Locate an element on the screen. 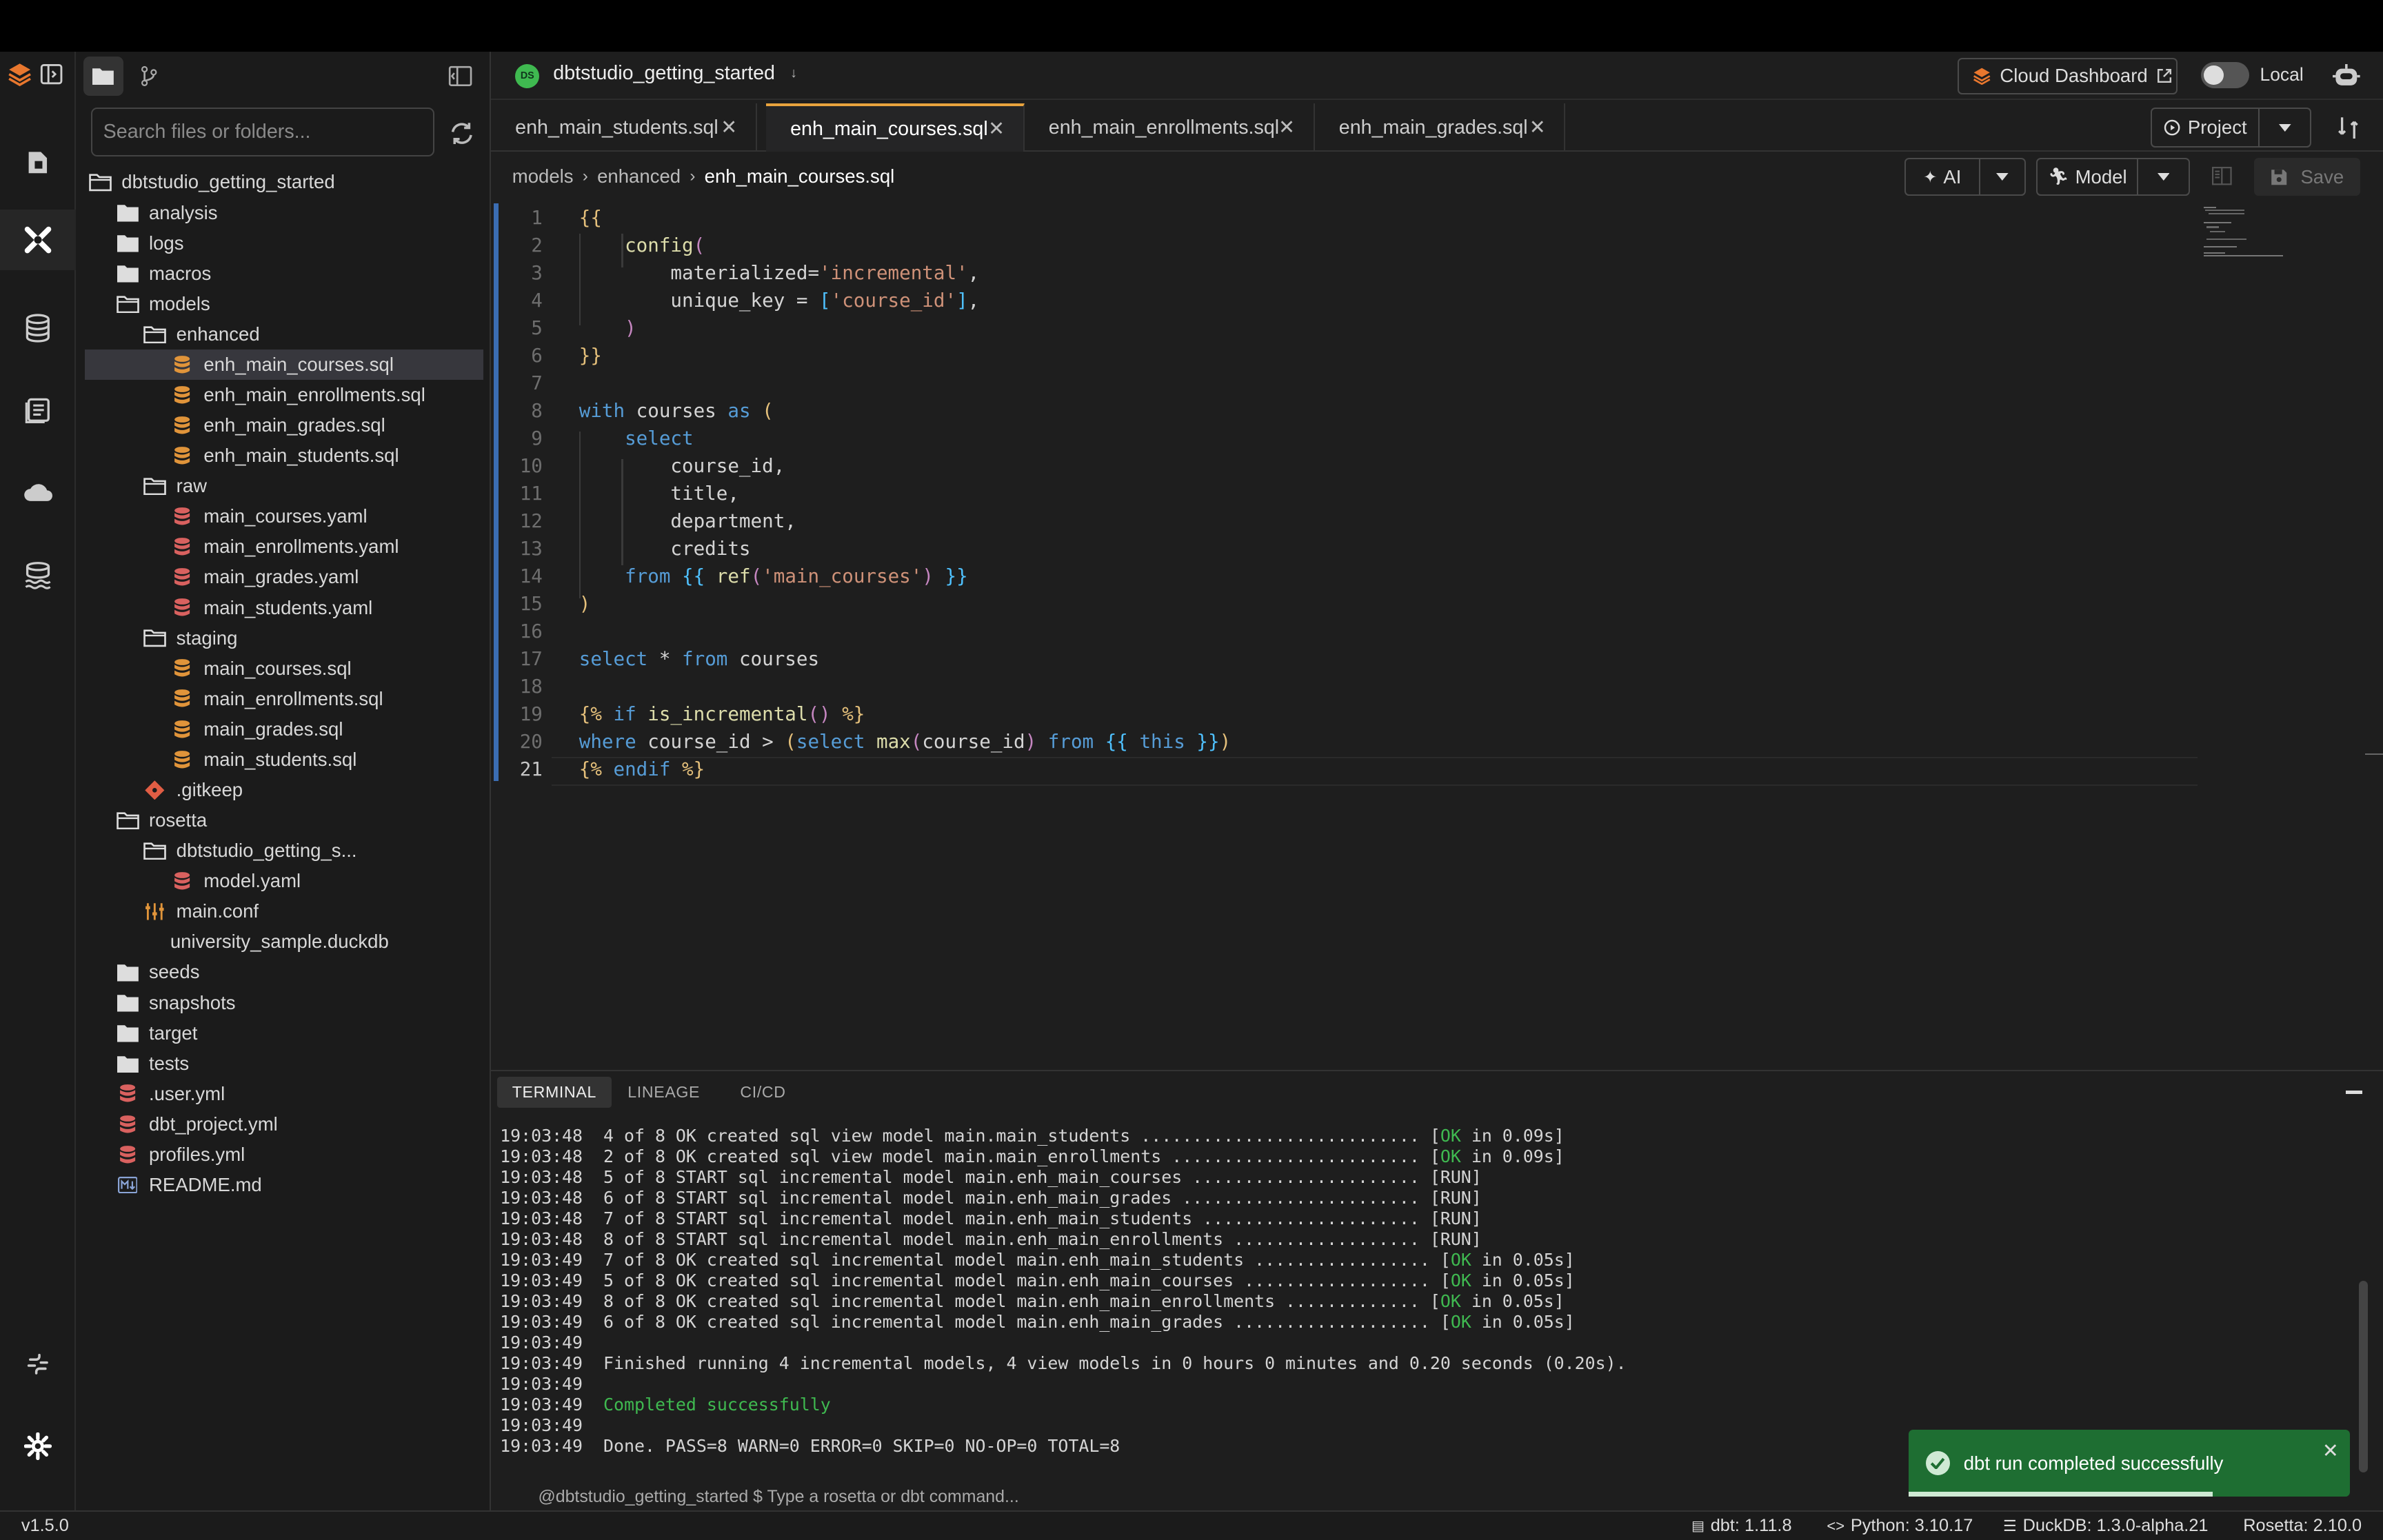 This screenshot has height=1540, width=2383. compare-icon is located at coordinates (2348, 128).